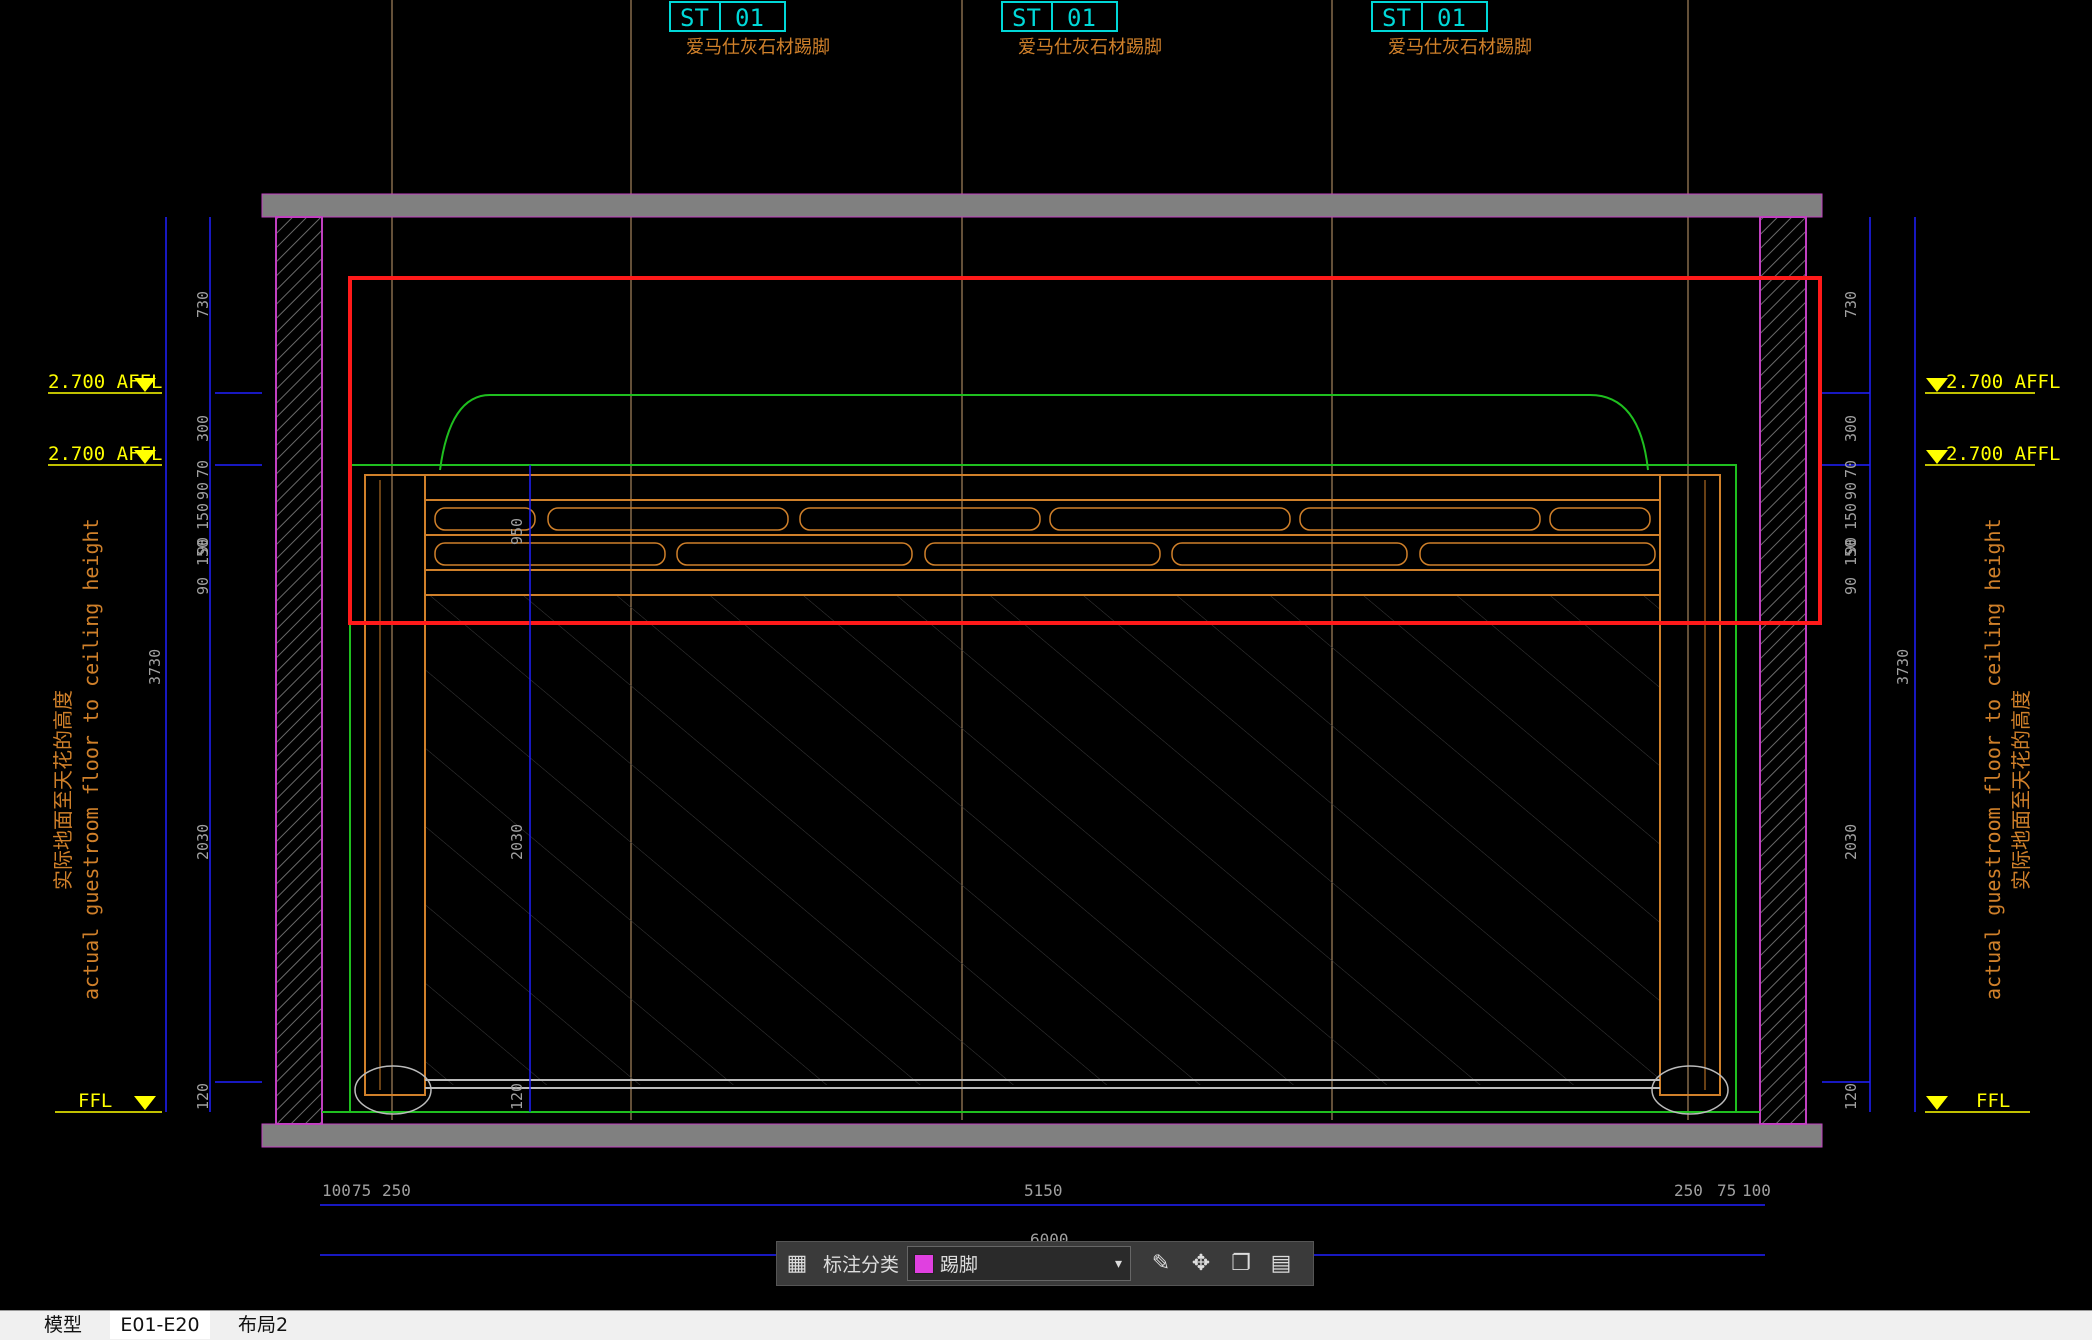 Image resolution: width=2092 pixels, height=1340 pixels. I want to click on tab-layout2: 布局2, so click(263, 1325).